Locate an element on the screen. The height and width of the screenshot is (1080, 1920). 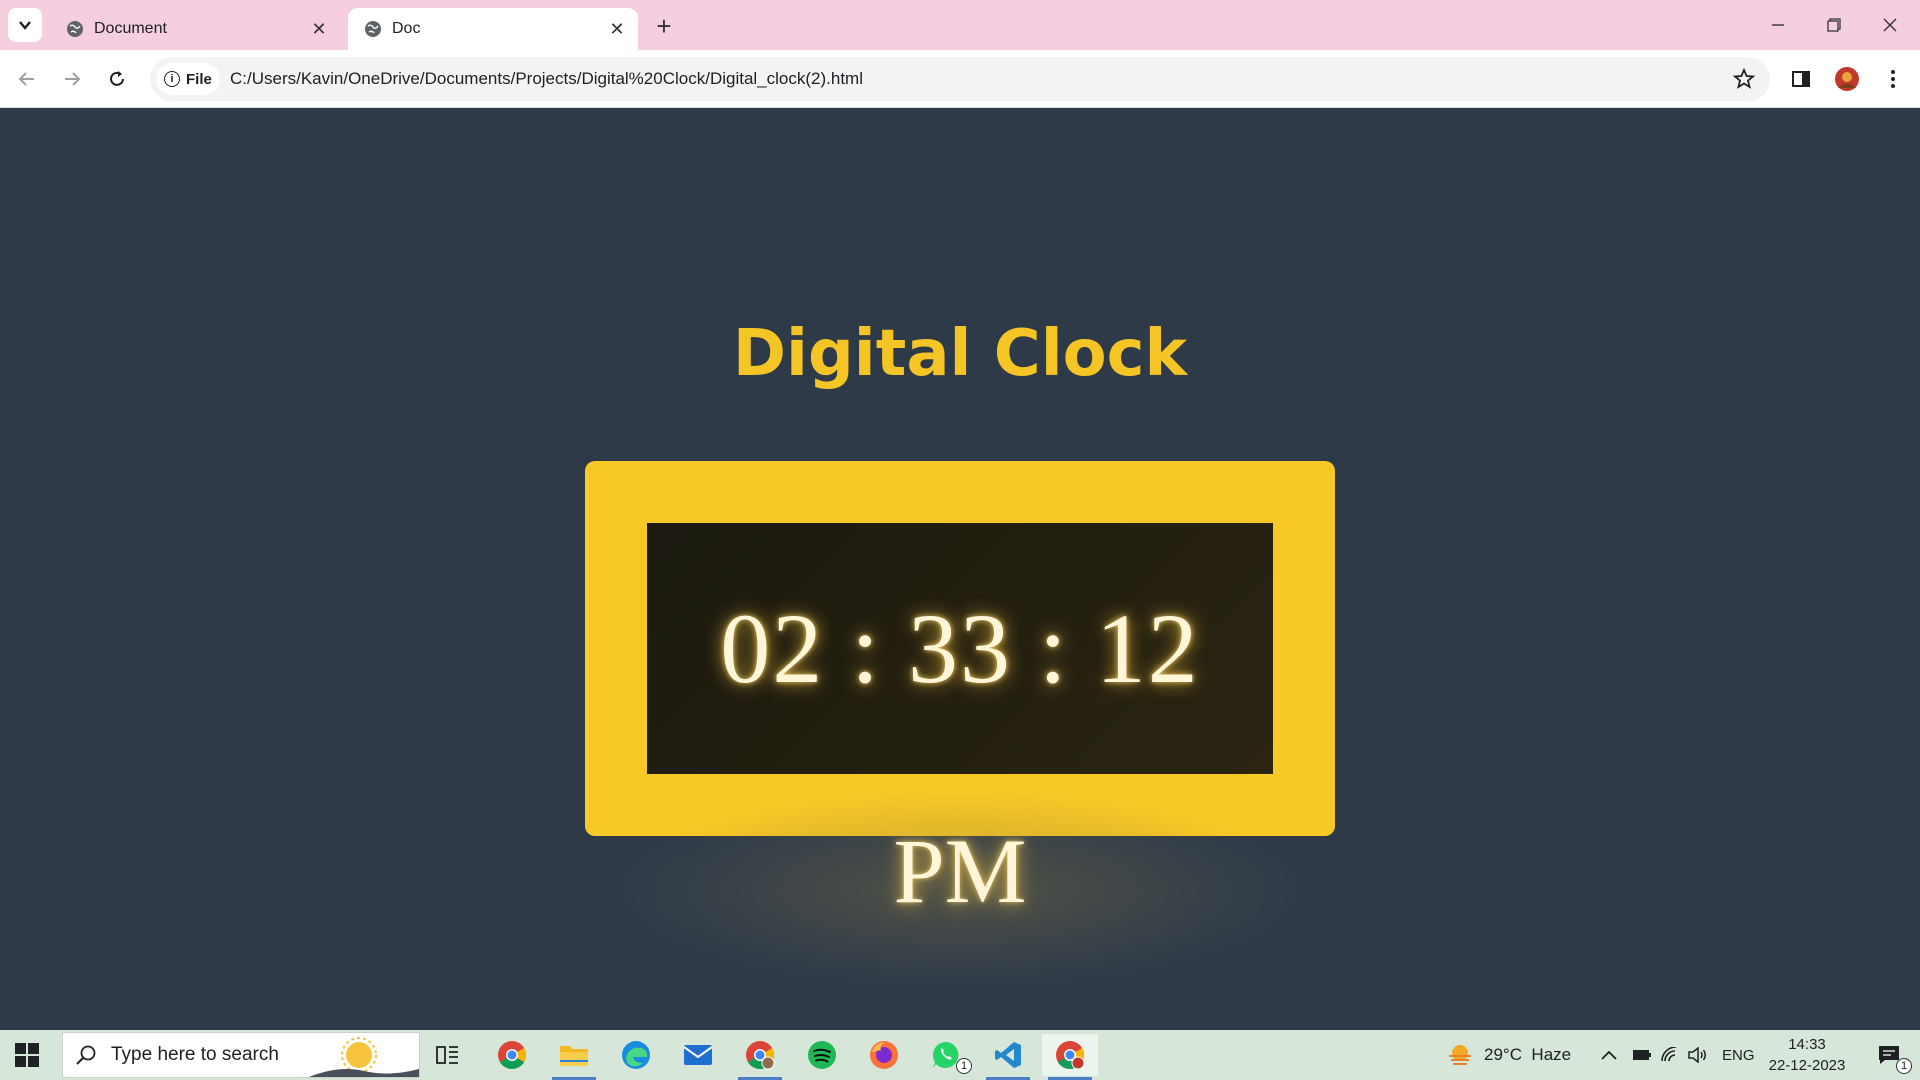
avatar is located at coordinates (1847, 79).